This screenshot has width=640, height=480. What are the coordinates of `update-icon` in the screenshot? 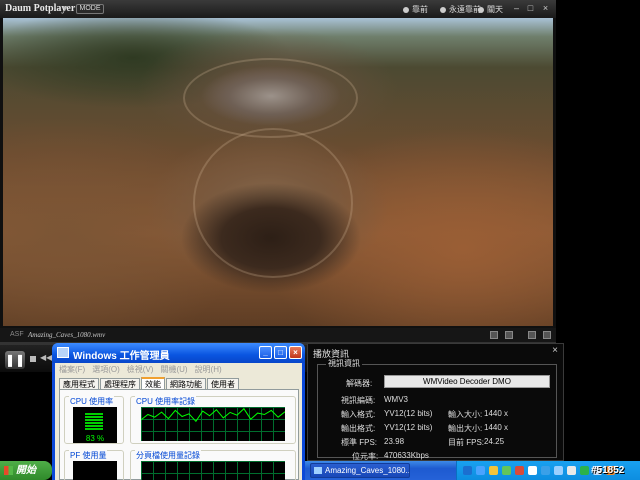 It's located at (506, 470).